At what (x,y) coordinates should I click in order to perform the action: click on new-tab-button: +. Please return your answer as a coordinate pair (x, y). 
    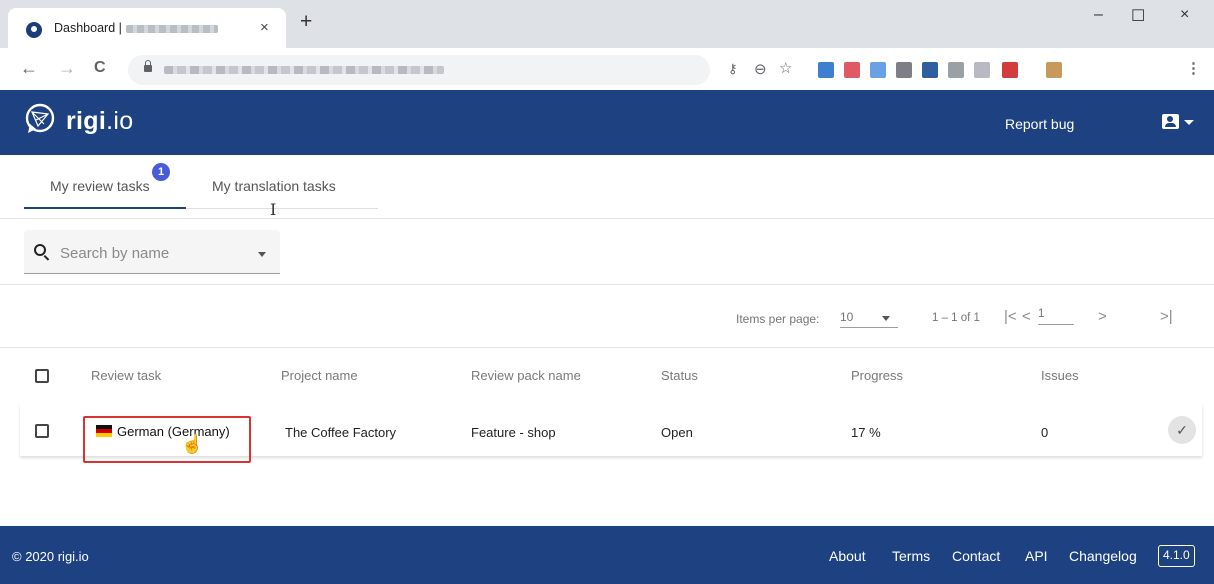
    Looking at the image, I should click on (306, 21).